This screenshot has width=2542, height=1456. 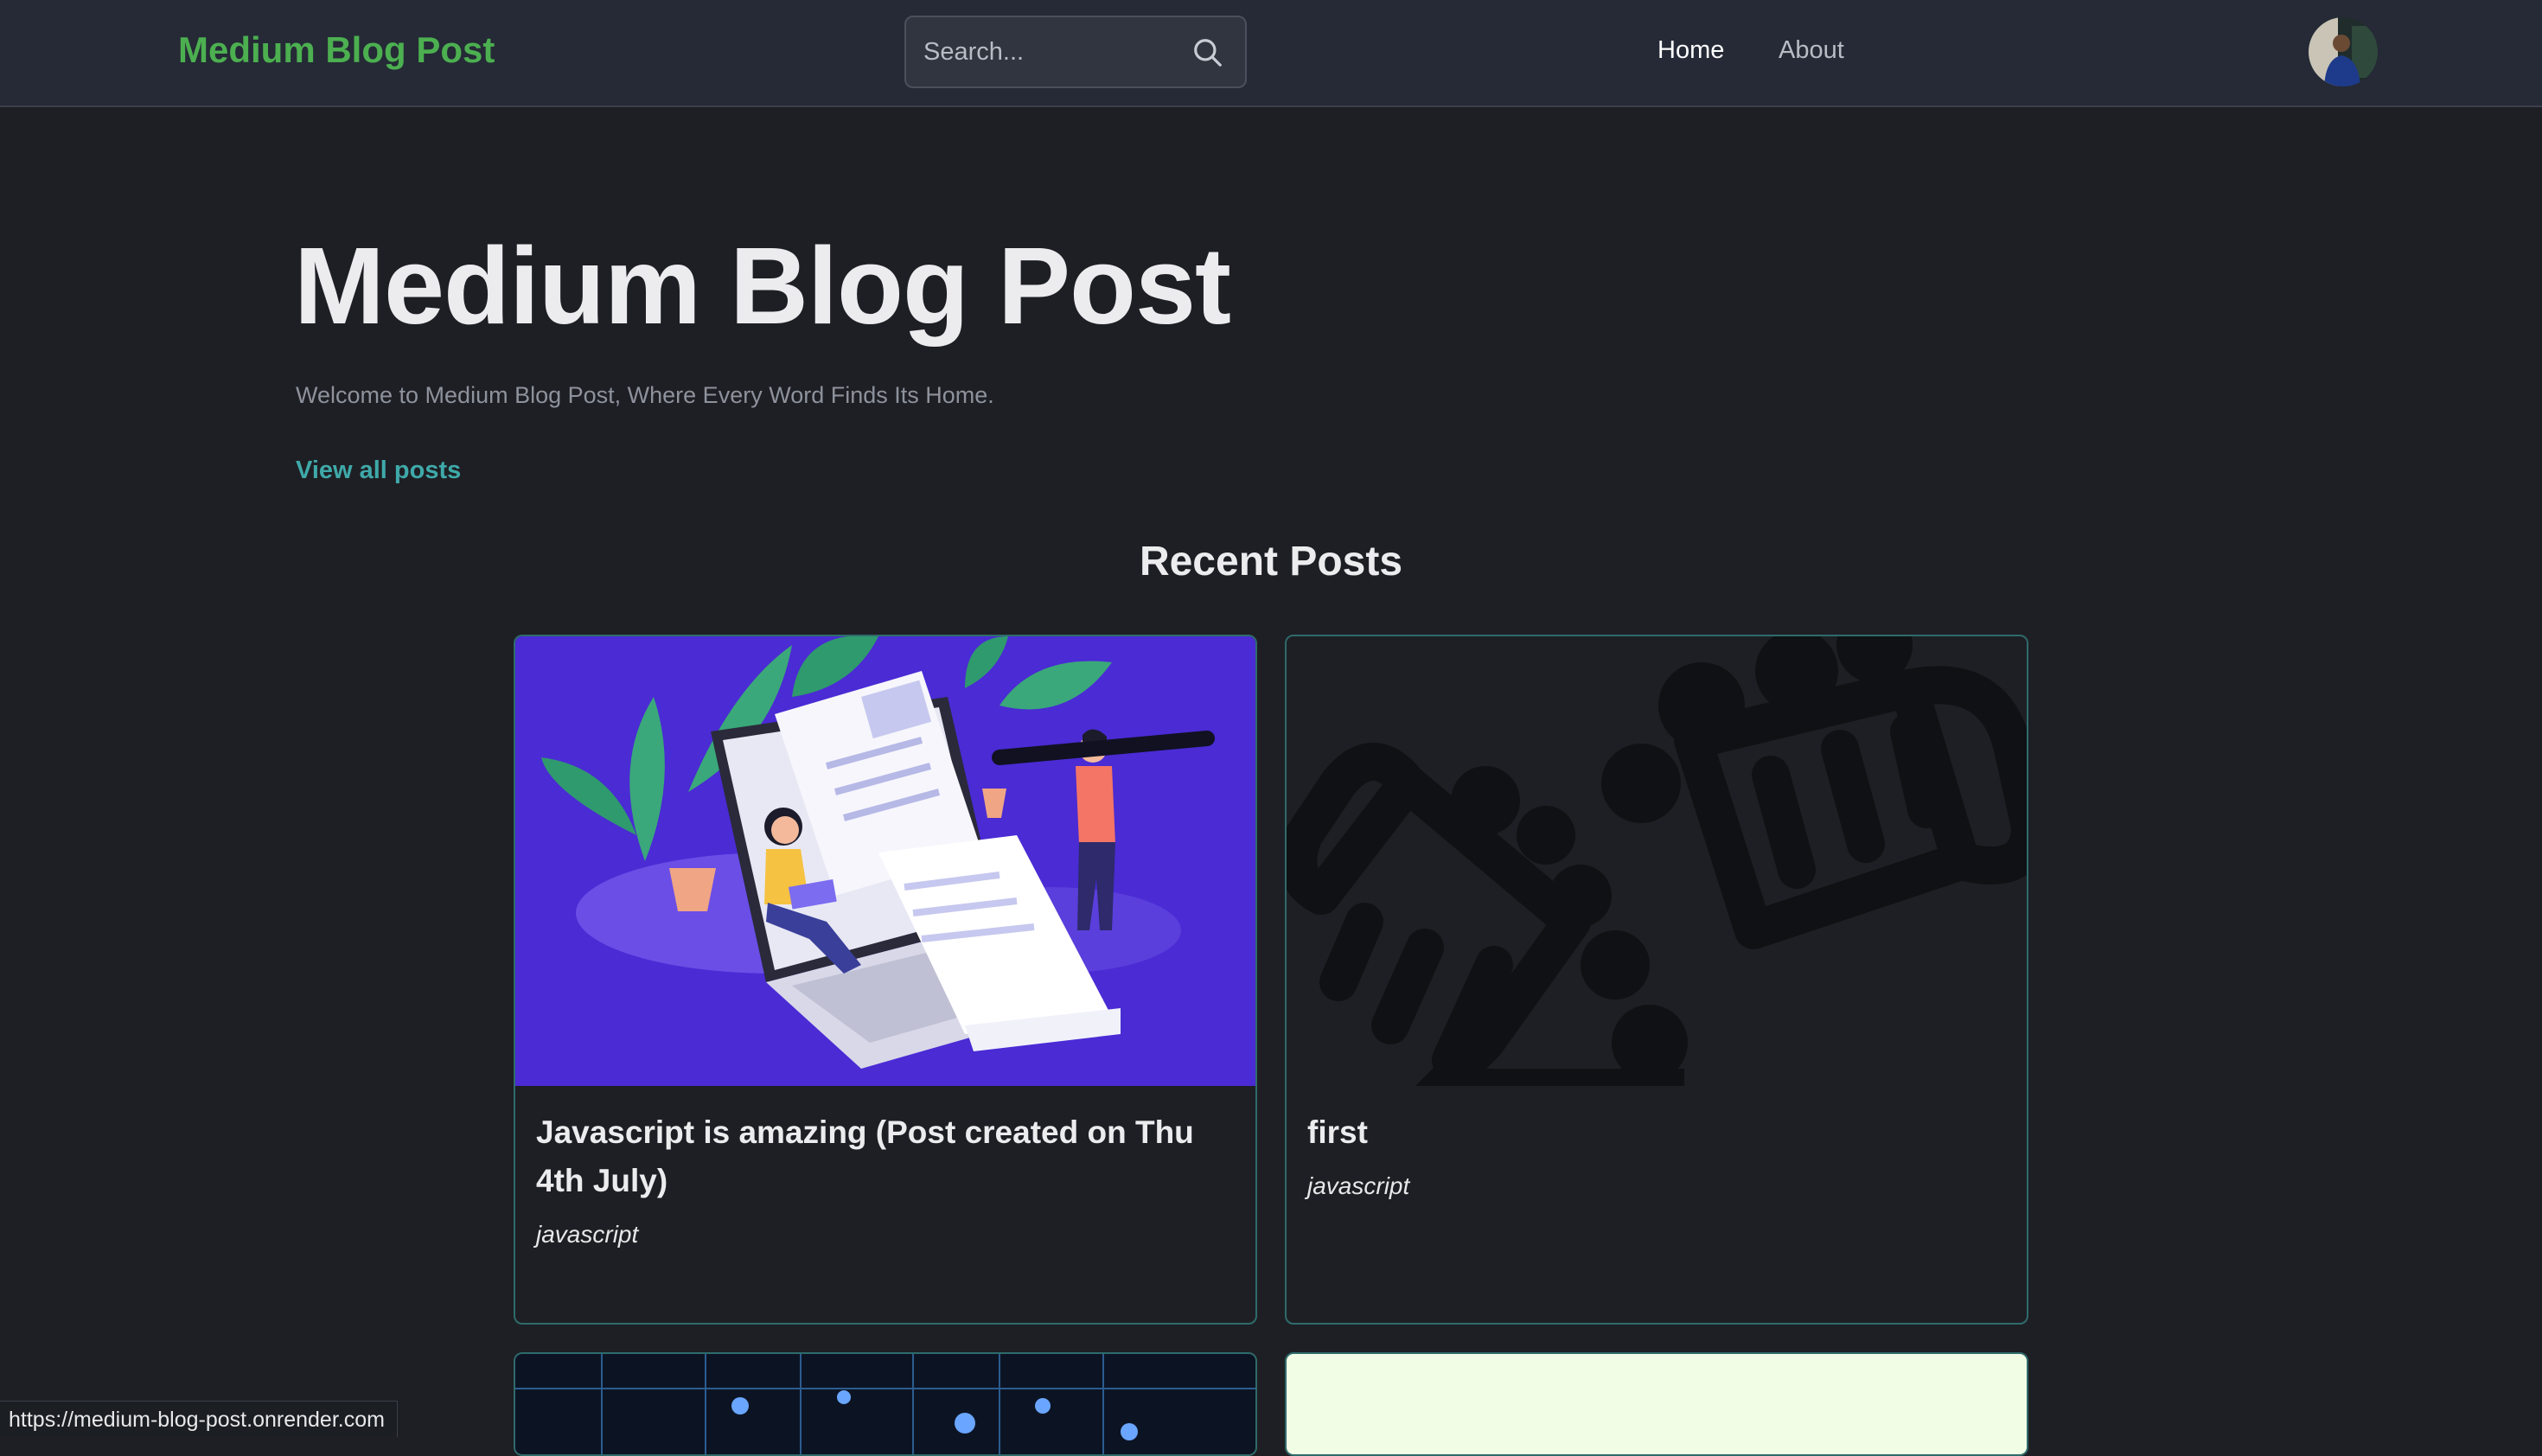 I want to click on view-all-posts-link: View all posts, so click(x=378, y=471).